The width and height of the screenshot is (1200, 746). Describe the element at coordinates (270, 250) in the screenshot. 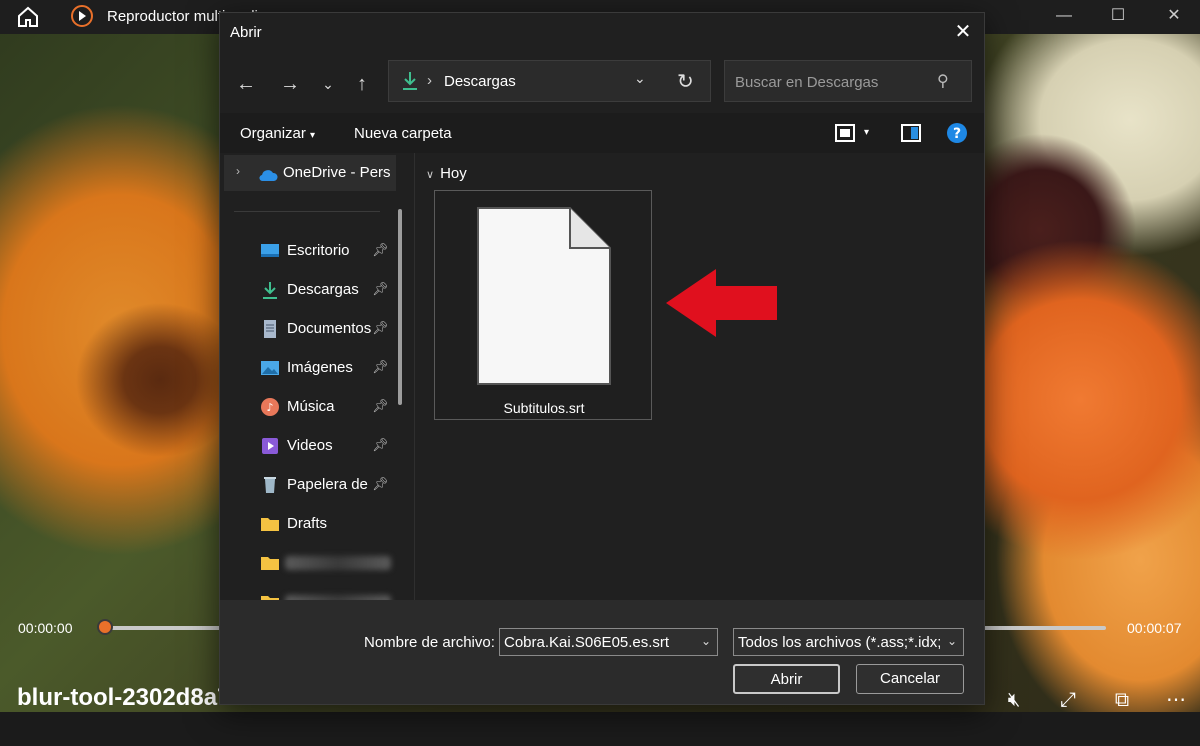

I see `desktop-icon` at that location.